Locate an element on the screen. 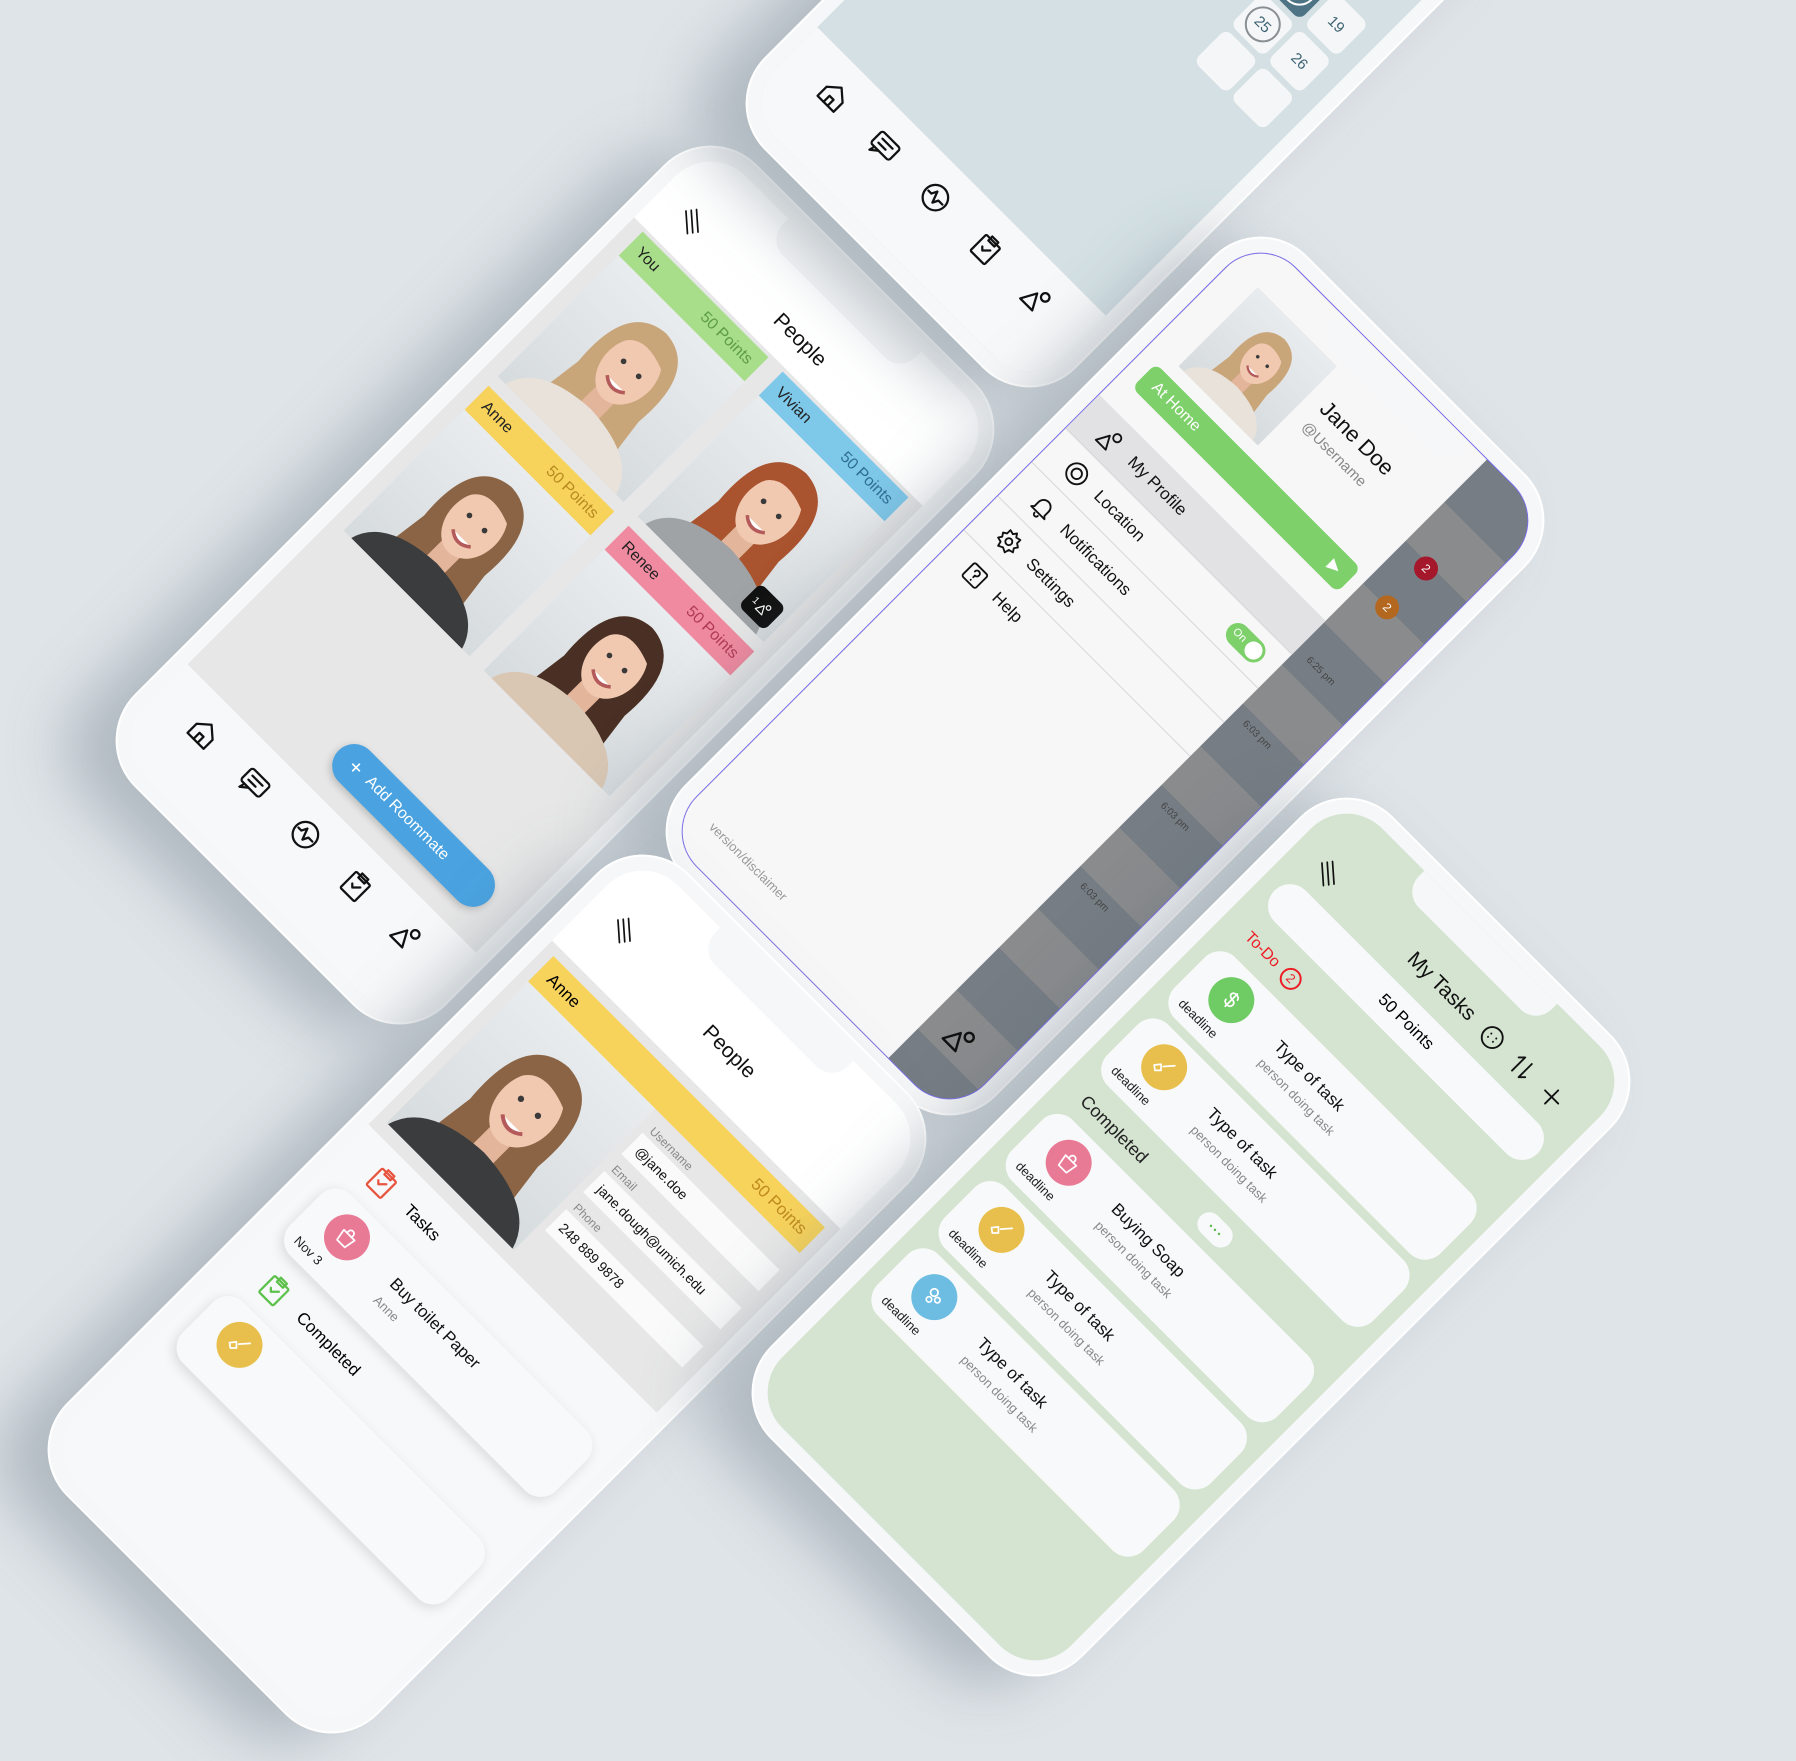 Image resolution: width=1796 pixels, height=1761 pixels. toggle-label: On is located at coordinates (1240, 635).